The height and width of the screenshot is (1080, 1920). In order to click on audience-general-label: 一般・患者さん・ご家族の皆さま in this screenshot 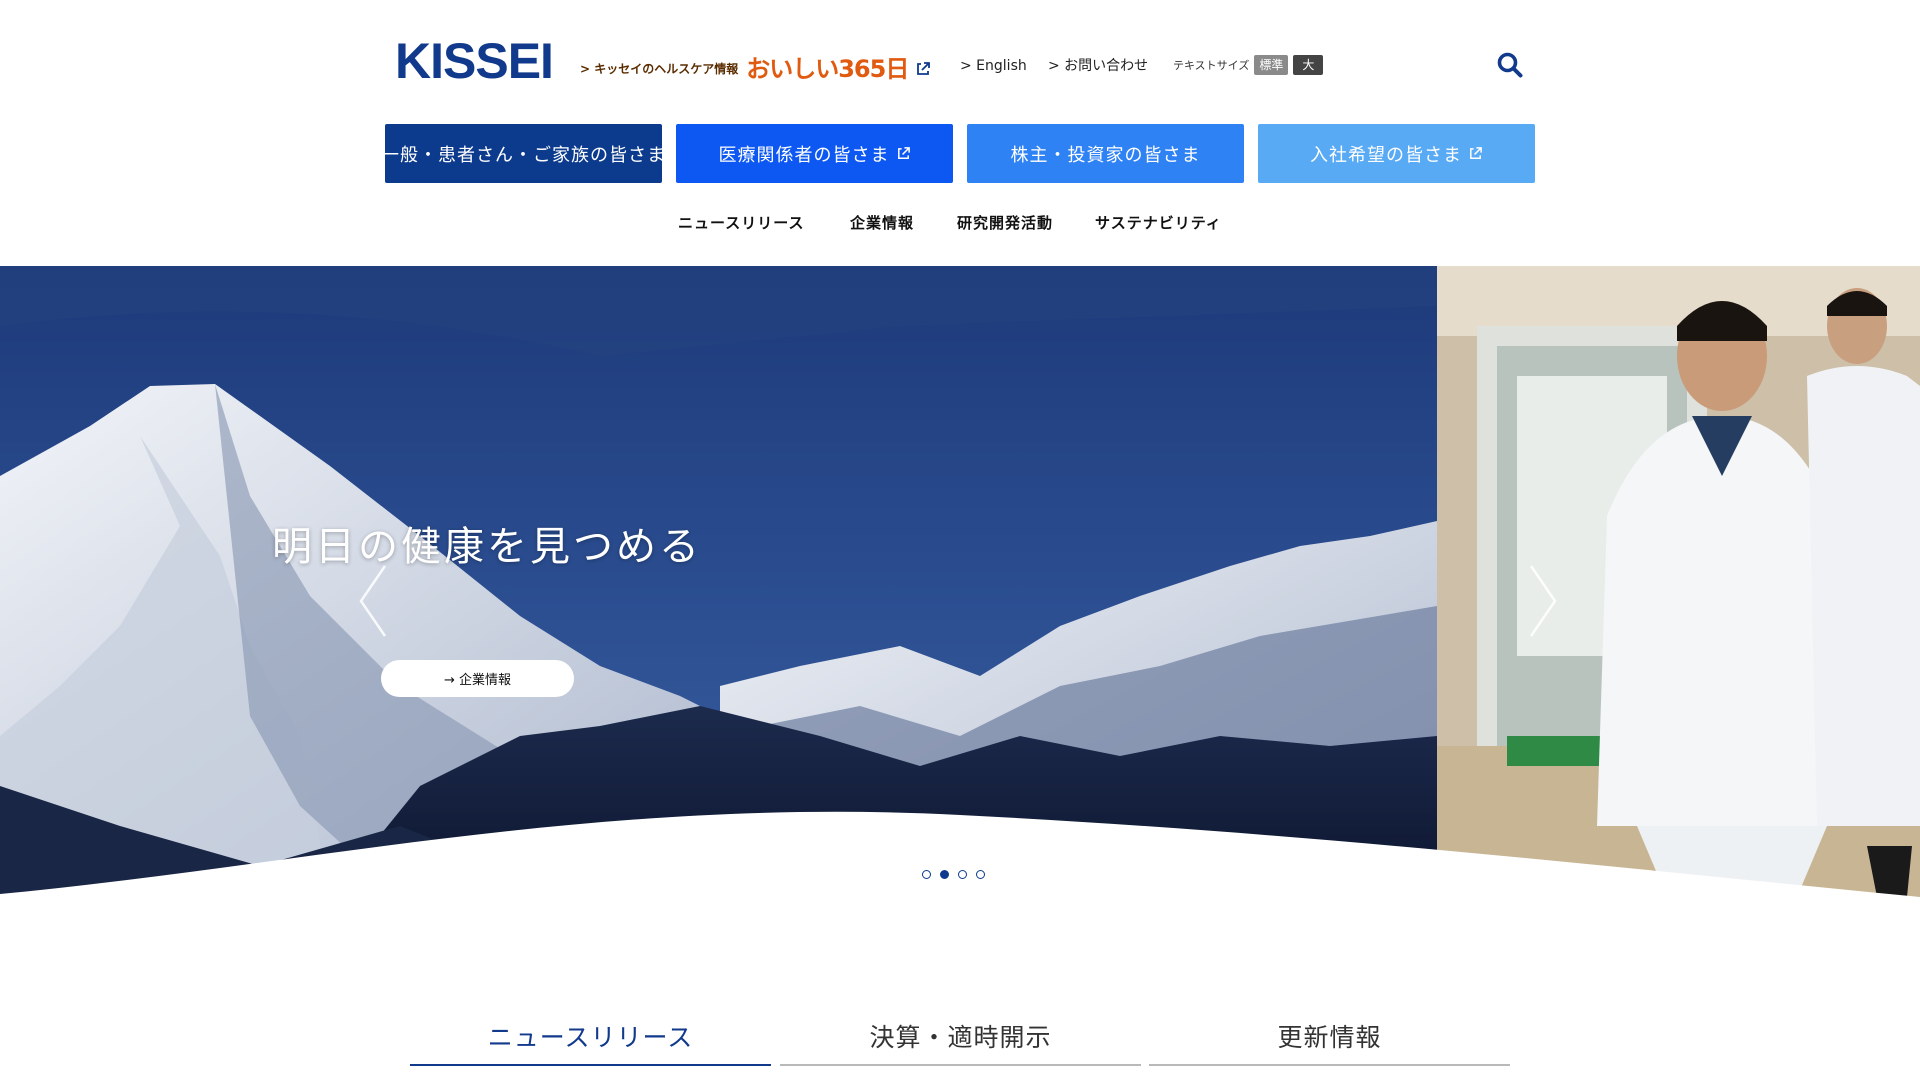, I will do `click(523, 155)`.